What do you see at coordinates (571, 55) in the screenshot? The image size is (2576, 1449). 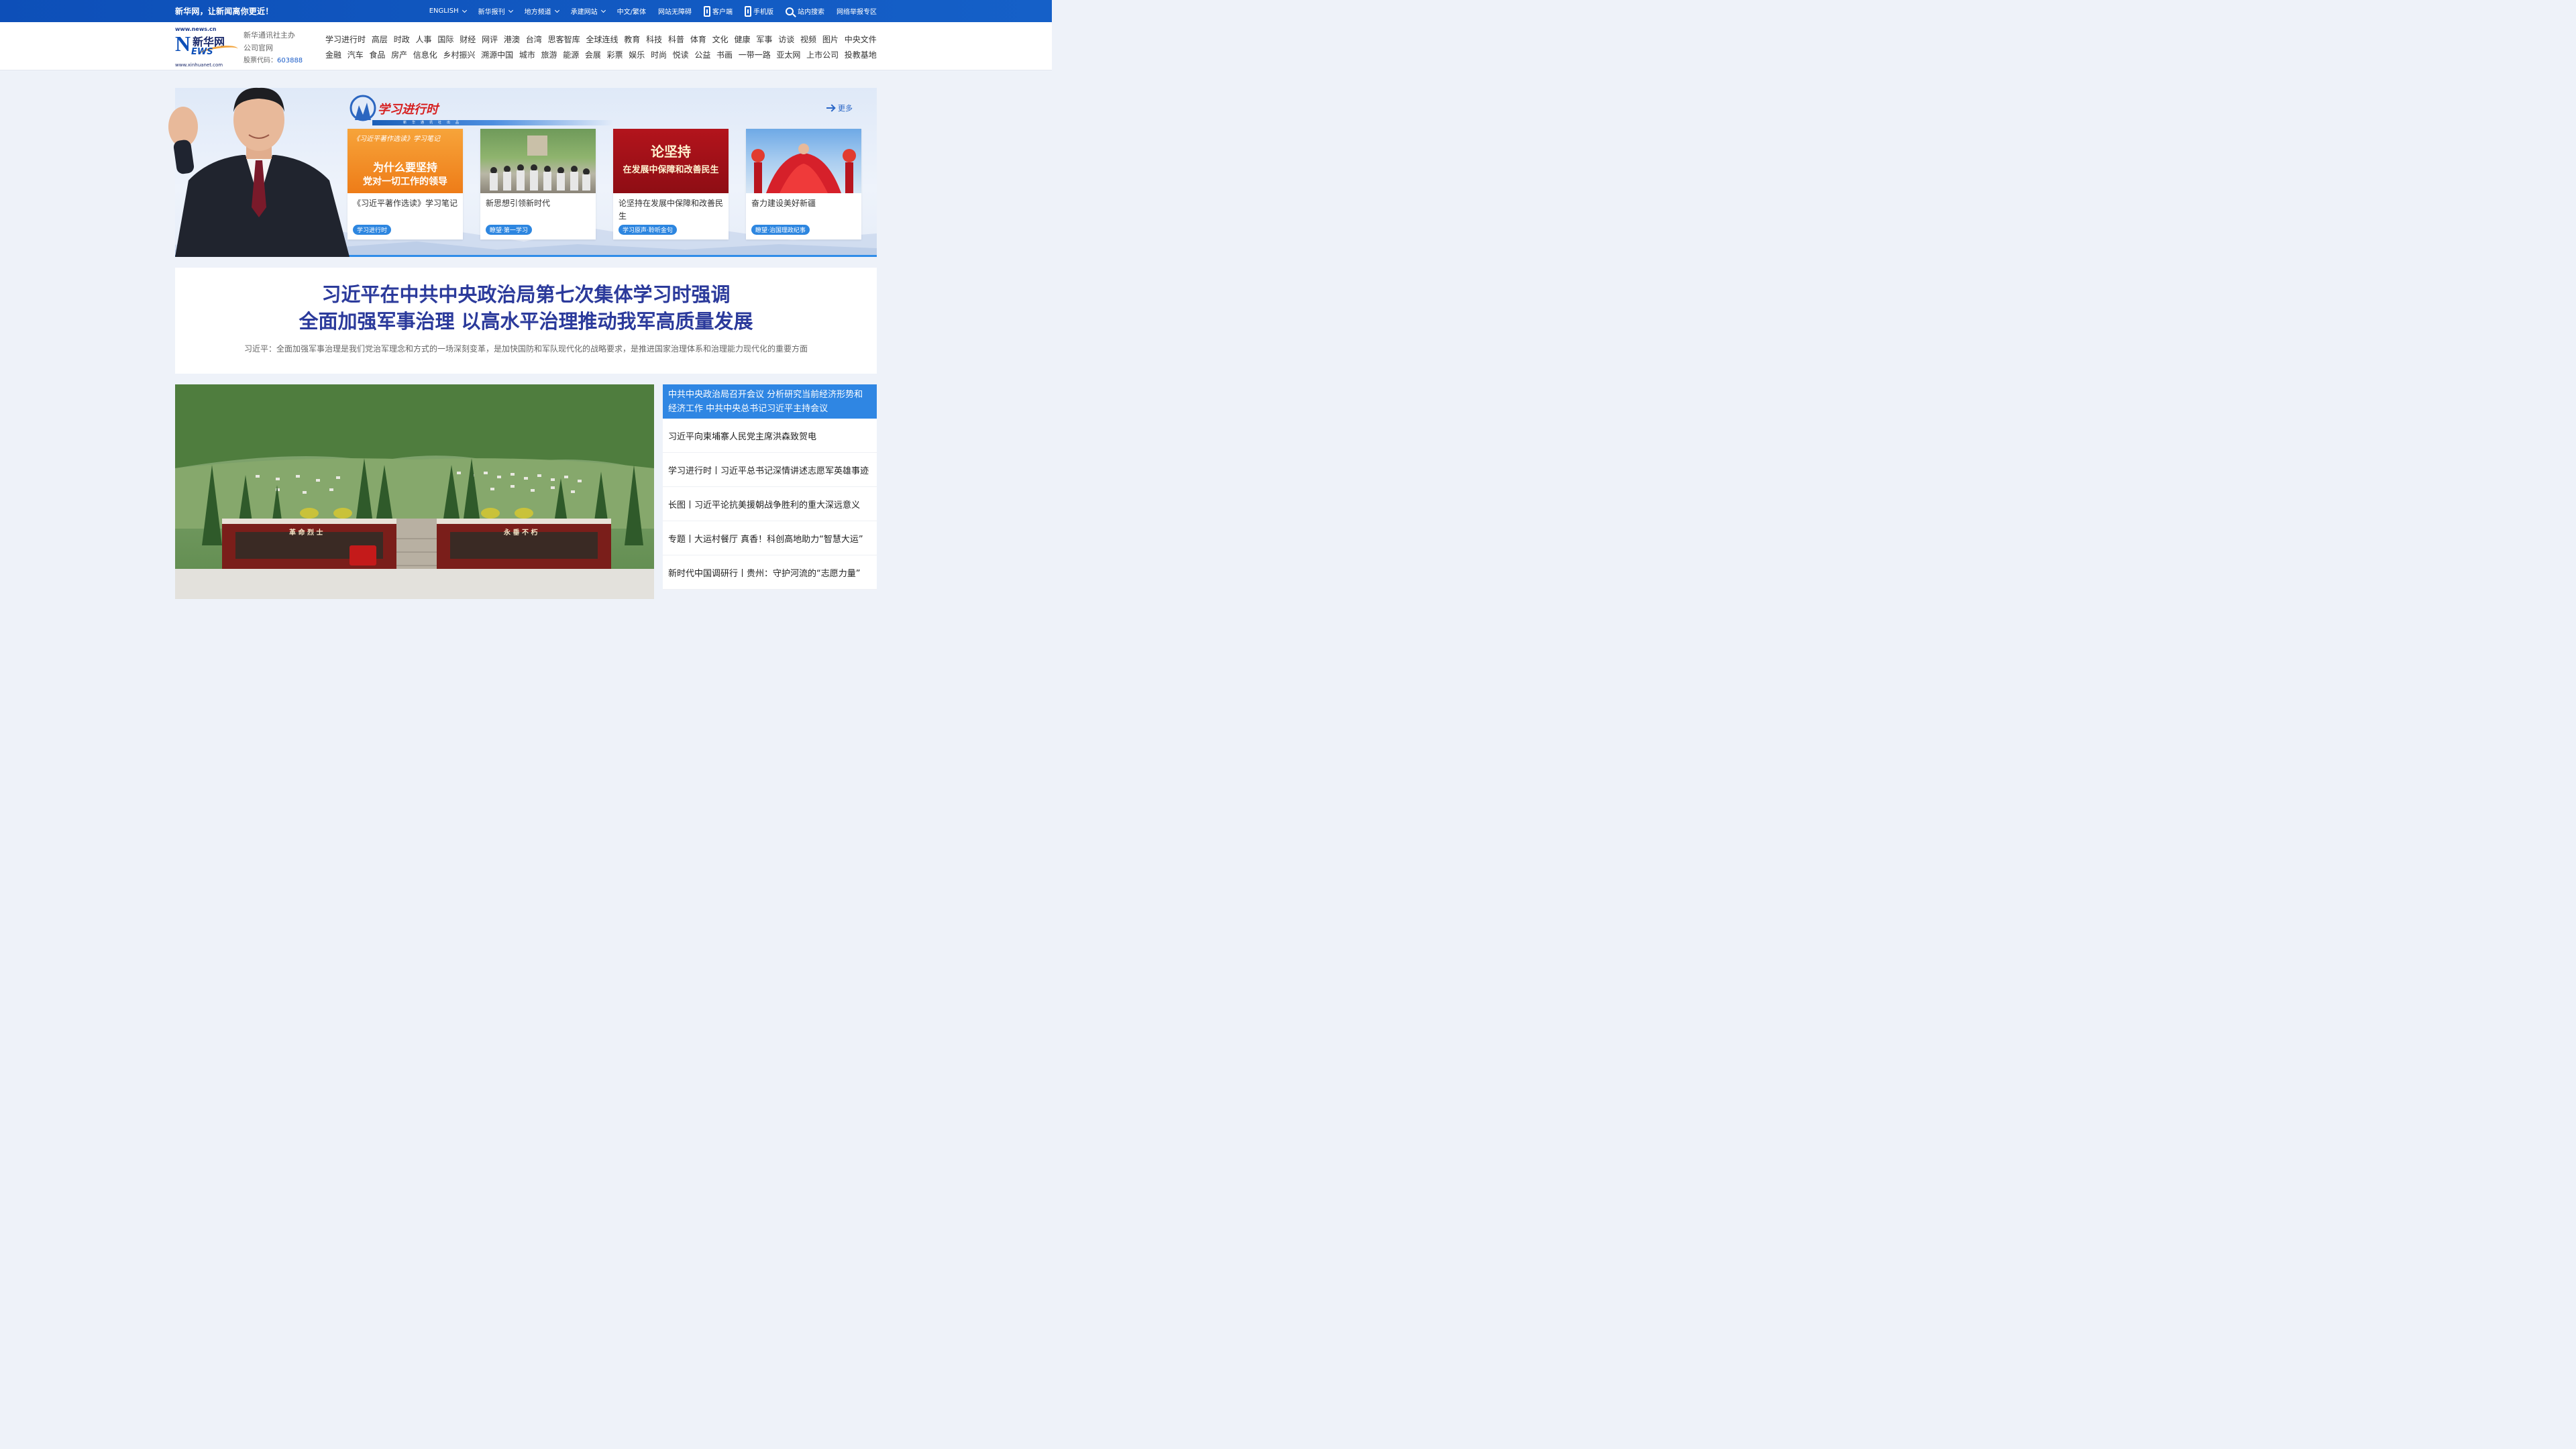 I see `main-nav-item: 能源` at bounding box center [571, 55].